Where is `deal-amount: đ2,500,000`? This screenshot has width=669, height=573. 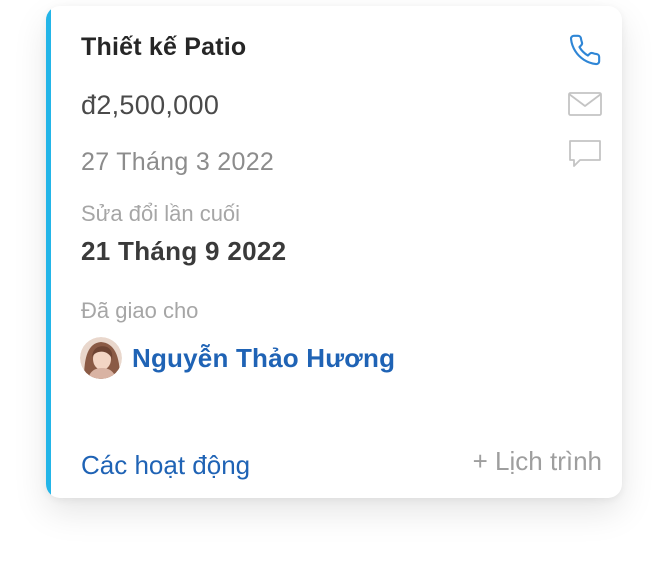 deal-amount: đ2,500,000 is located at coordinates (150, 105).